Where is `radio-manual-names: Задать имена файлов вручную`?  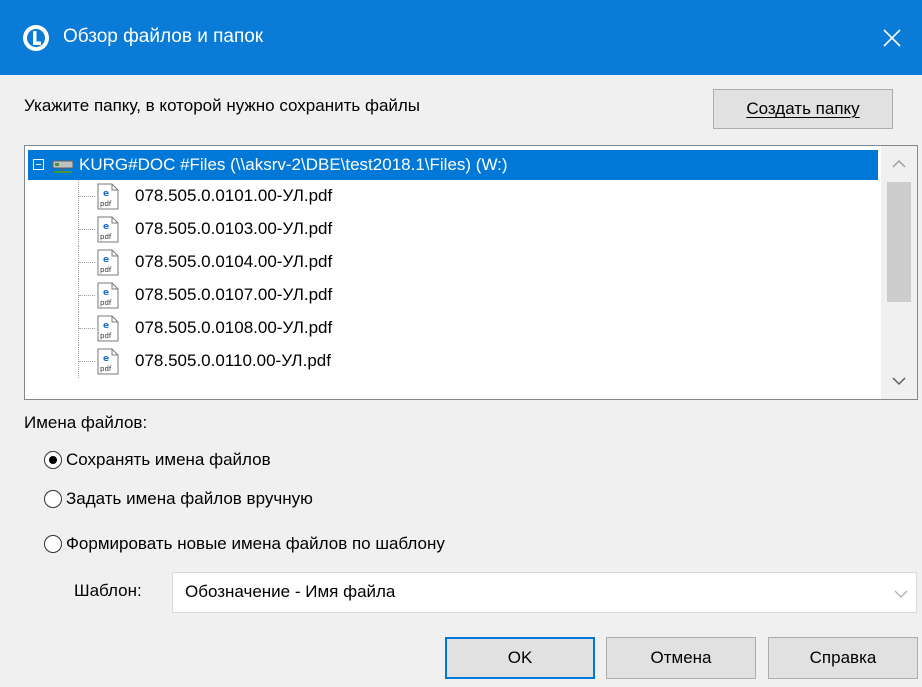
radio-manual-names: Задать имена файлов вручную is located at coordinates (178, 499).